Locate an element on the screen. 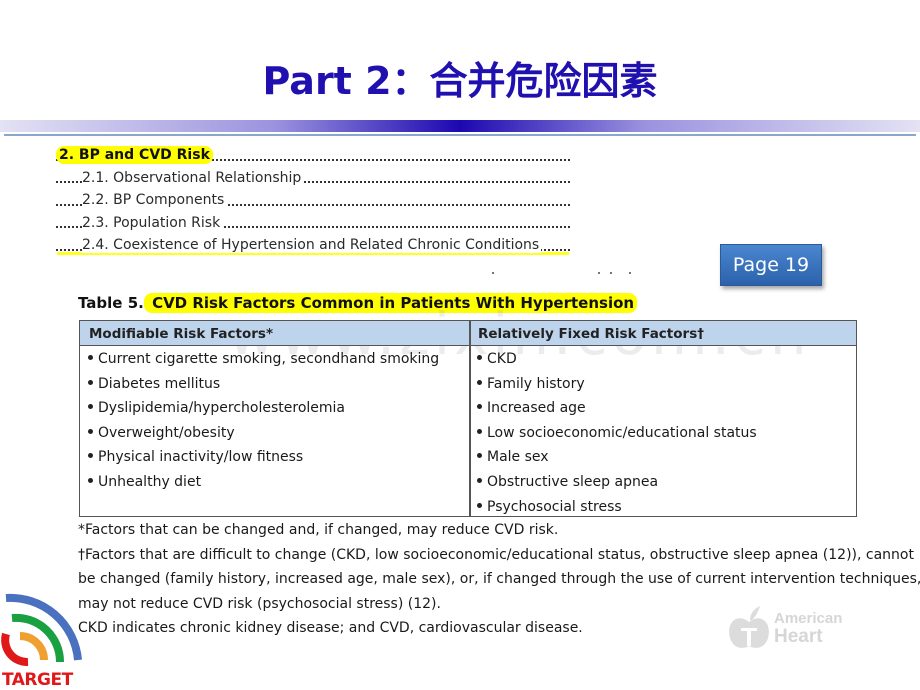  list-item: Unhealthy diet is located at coordinates (263, 482).